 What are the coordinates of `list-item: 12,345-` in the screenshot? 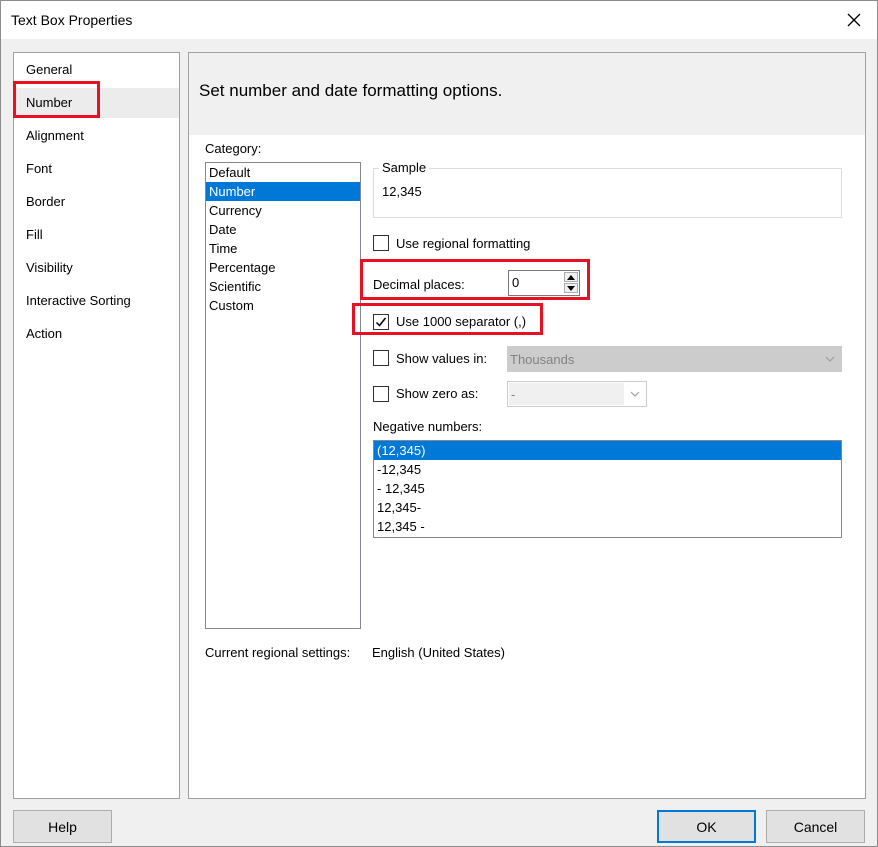 It's located at (607, 507).